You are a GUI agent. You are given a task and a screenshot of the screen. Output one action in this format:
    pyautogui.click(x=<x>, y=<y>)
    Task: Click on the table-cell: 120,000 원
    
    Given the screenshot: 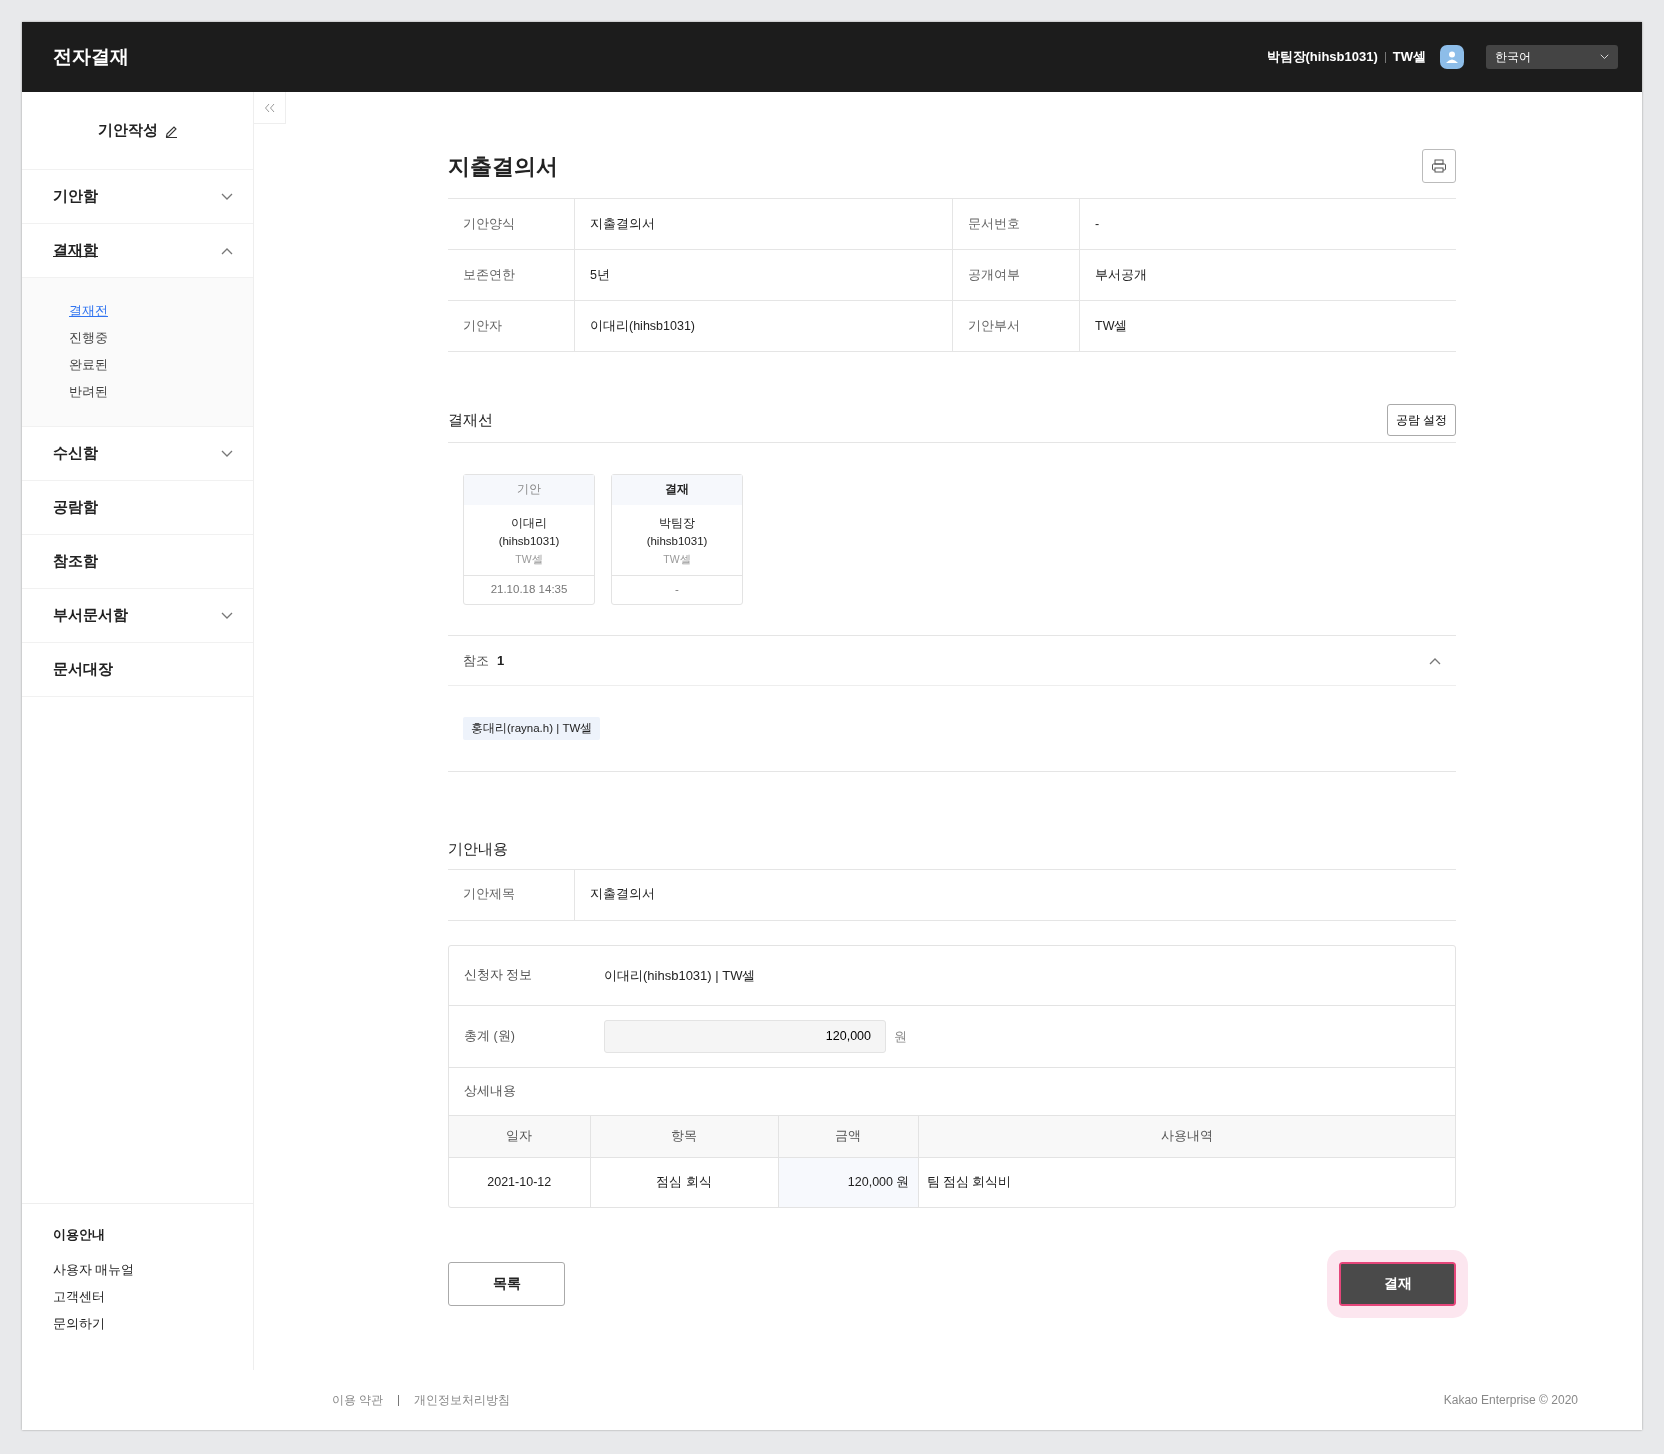 What is the action you would take?
    pyautogui.click(x=848, y=1182)
    